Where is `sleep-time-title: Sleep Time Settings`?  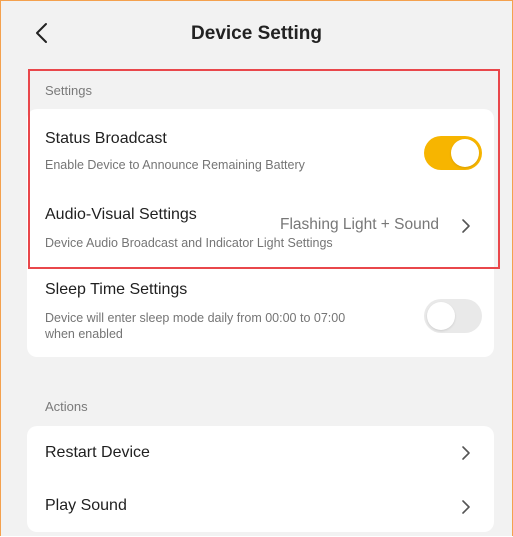
sleep-time-title: Sleep Time Settings is located at coordinates (116, 289).